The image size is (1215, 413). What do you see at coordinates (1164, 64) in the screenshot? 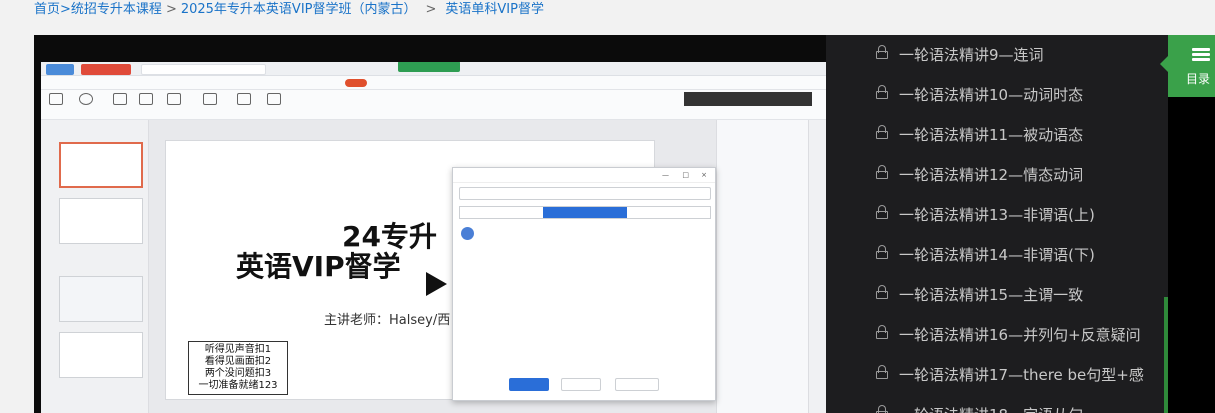
I see `toc-tab-pointer` at bounding box center [1164, 64].